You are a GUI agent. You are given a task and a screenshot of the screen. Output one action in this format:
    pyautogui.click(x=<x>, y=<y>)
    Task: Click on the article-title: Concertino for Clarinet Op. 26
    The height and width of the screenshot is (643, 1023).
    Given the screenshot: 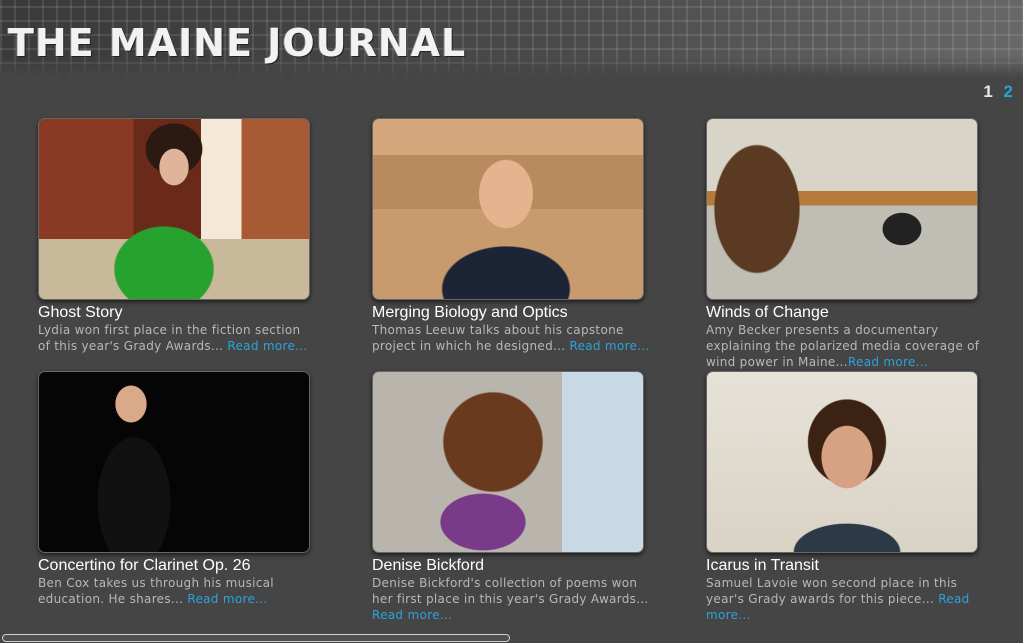 What is the action you would take?
    pyautogui.click(x=174, y=566)
    